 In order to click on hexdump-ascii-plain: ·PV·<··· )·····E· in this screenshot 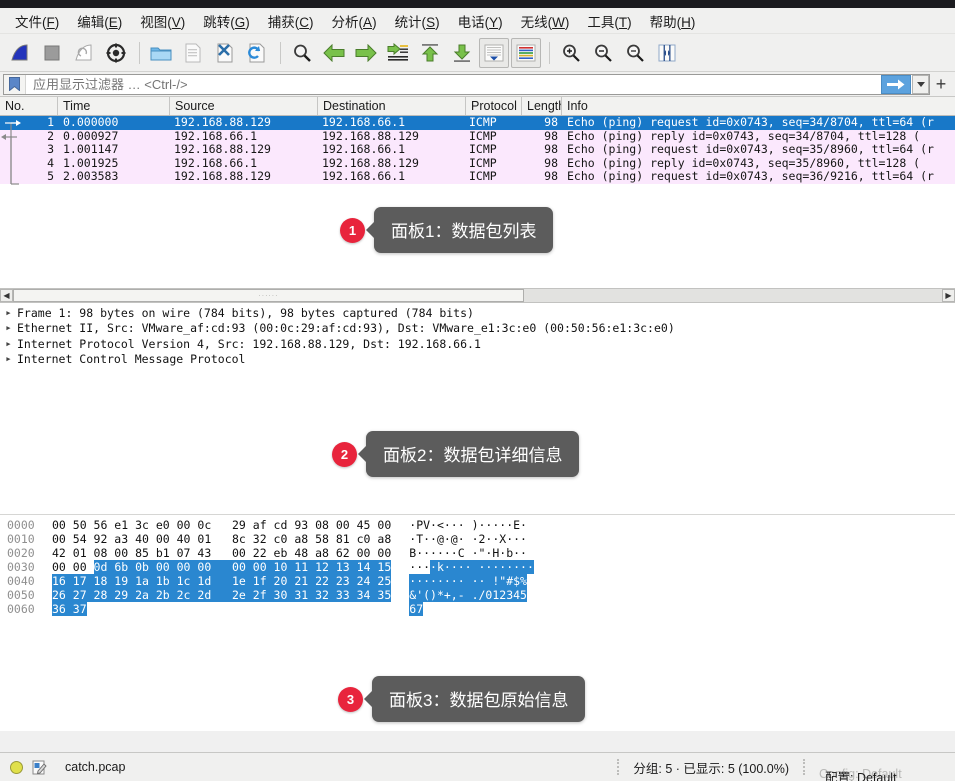, I will do `click(468, 525)`.